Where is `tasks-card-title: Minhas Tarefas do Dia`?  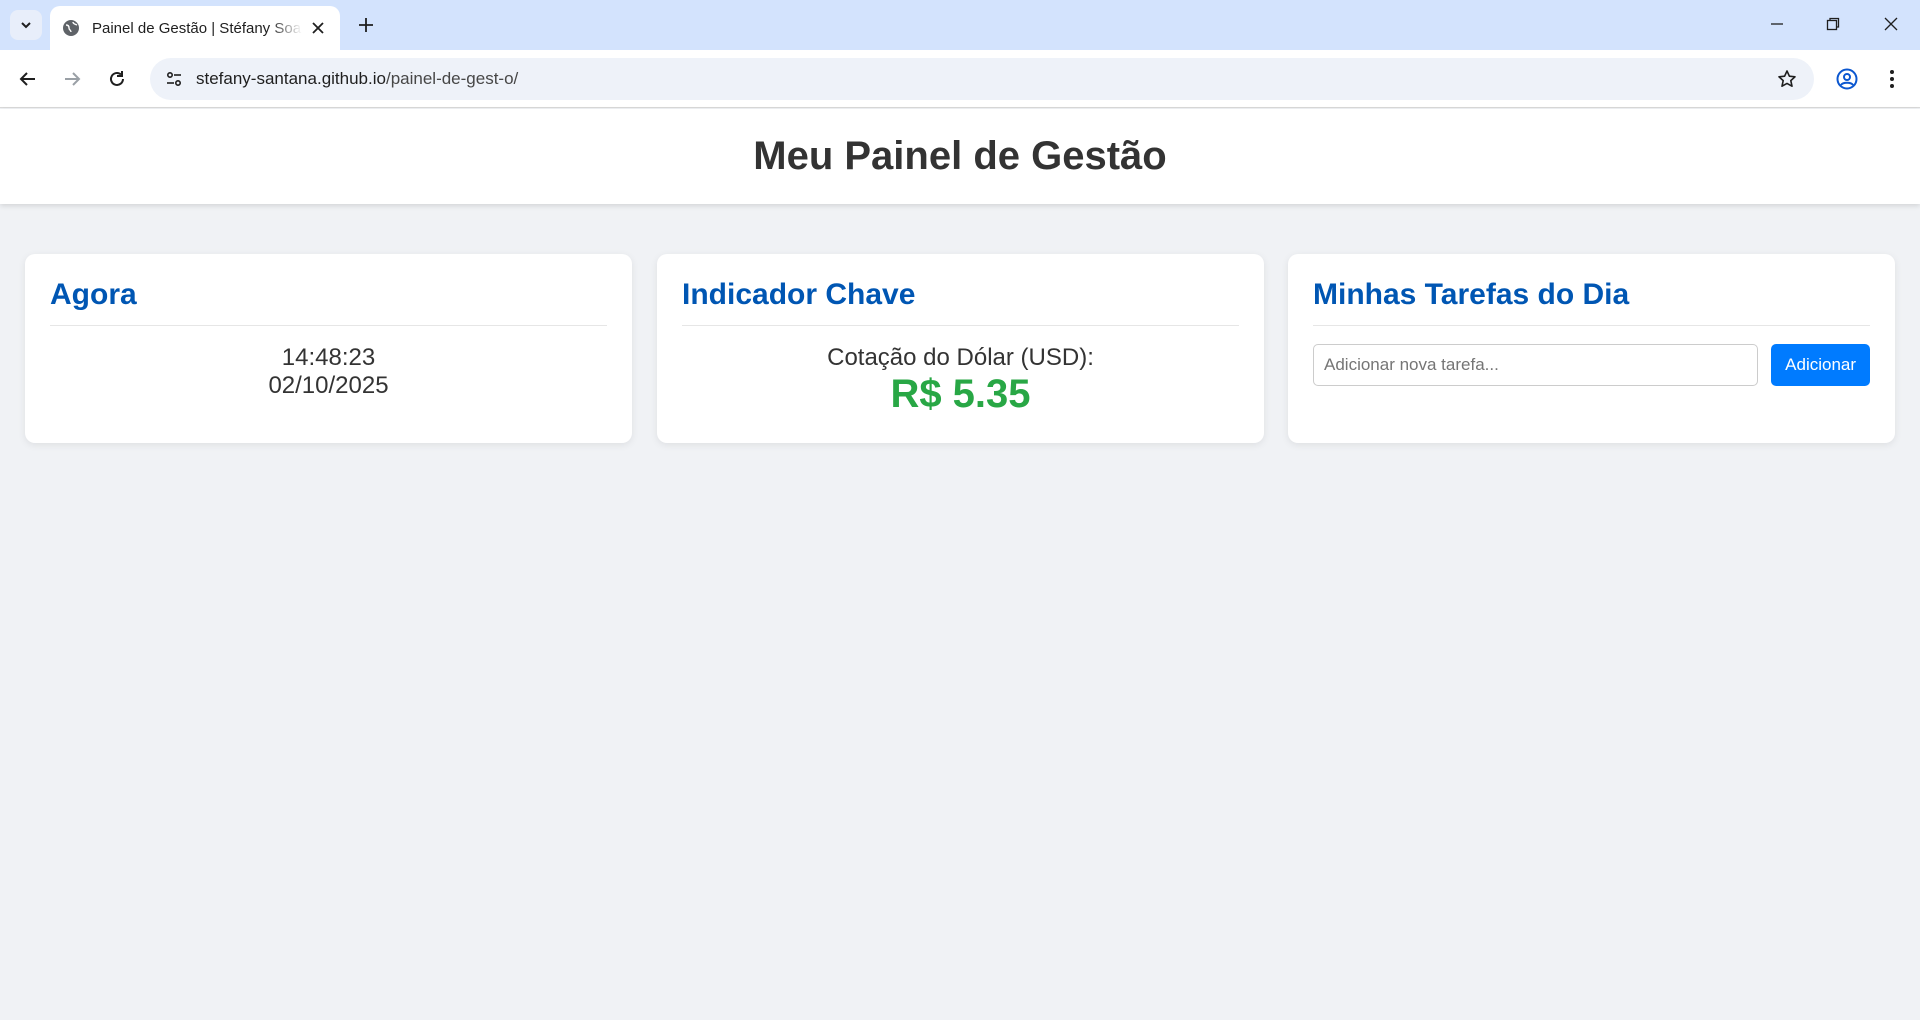 tasks-card-title: Minhas Tarefas do Dia is located at coordinates (1591, 302).